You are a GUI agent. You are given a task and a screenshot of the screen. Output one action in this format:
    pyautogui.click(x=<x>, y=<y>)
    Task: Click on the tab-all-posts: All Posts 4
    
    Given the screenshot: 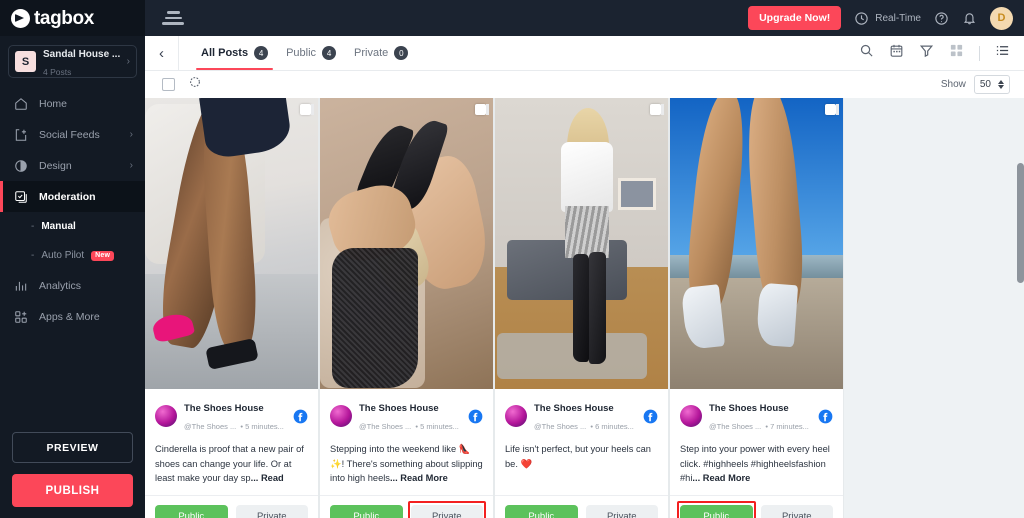 What is the action you would take?
    pyautogui.click(x=234, y=53)
    